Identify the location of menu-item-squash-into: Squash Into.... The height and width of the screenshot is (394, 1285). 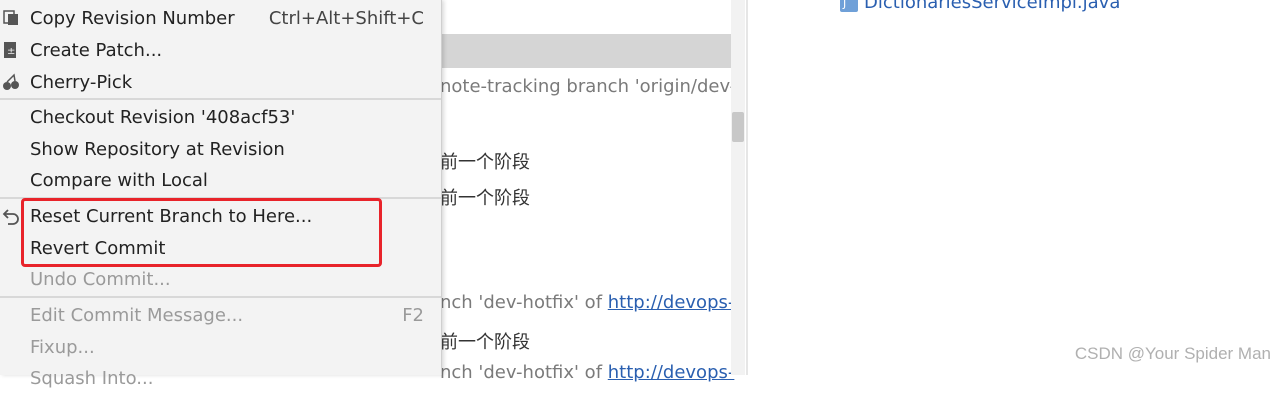
(220, 378).